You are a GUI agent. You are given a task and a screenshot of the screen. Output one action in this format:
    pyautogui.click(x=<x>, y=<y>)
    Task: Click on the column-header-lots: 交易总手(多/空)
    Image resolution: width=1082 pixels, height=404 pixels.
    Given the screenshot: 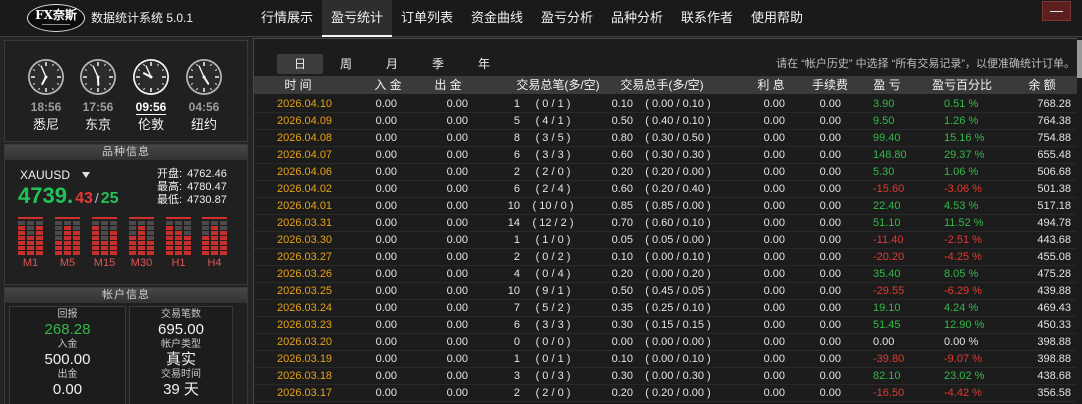 What is the action you would take?
    pyautogui.click(x=662, y=85)
    